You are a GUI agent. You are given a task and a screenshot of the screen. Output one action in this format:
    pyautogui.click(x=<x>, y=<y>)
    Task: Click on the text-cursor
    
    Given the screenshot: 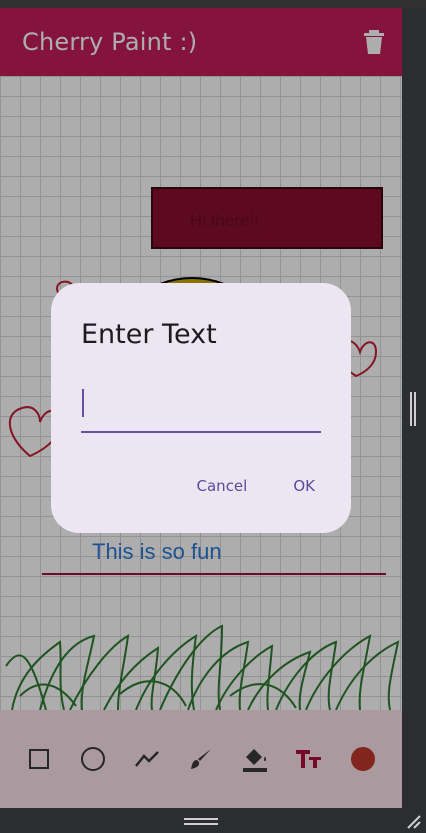 What is the action you would take?
    pyautogui.click(x=83, y=403)
    